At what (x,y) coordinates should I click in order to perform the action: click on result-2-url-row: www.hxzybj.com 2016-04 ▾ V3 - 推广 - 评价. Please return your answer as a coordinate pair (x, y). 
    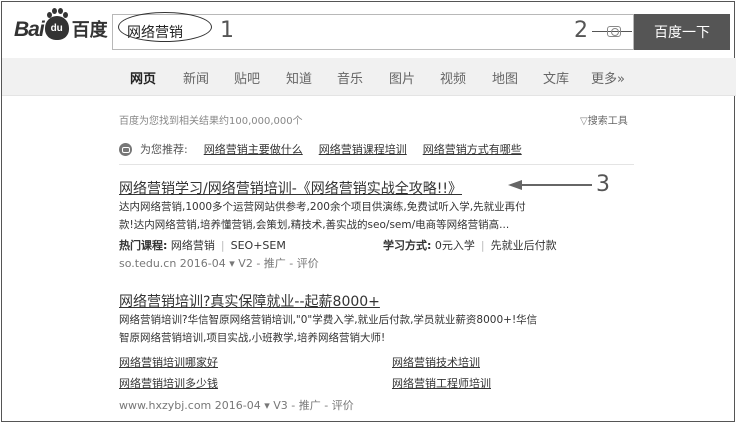
    Looking at the image, I should click on (236, 405).